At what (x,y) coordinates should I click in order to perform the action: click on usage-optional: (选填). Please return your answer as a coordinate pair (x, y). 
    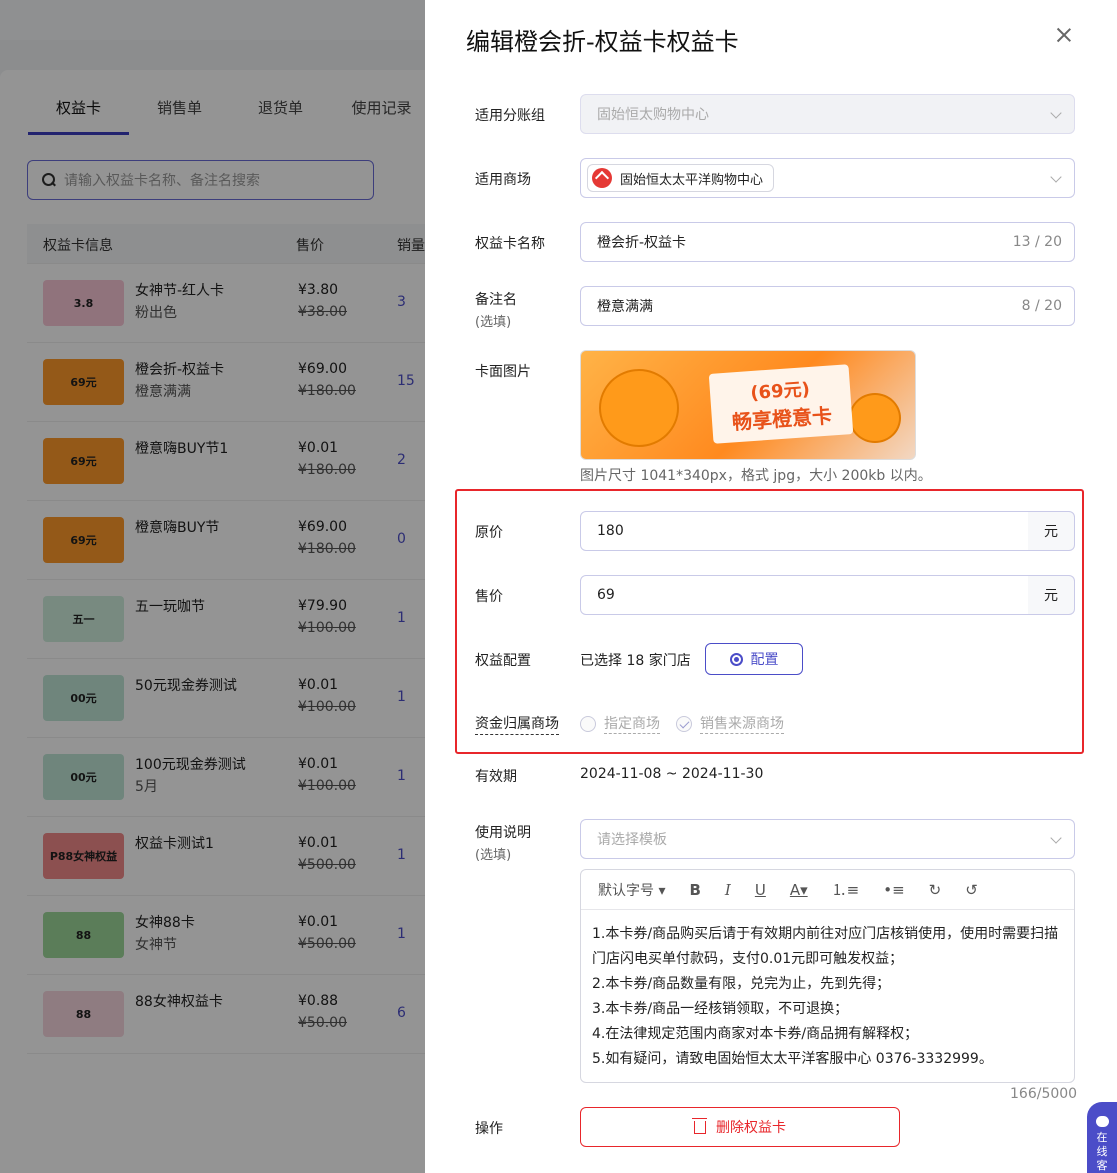
    Looking at the image, I should click on (493, 855).